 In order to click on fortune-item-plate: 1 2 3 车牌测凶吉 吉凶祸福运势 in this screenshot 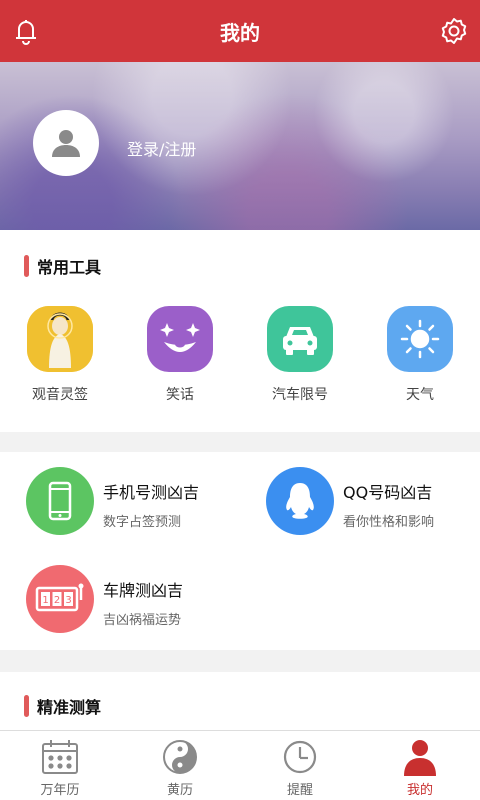, I will do `click(104, 599)`.